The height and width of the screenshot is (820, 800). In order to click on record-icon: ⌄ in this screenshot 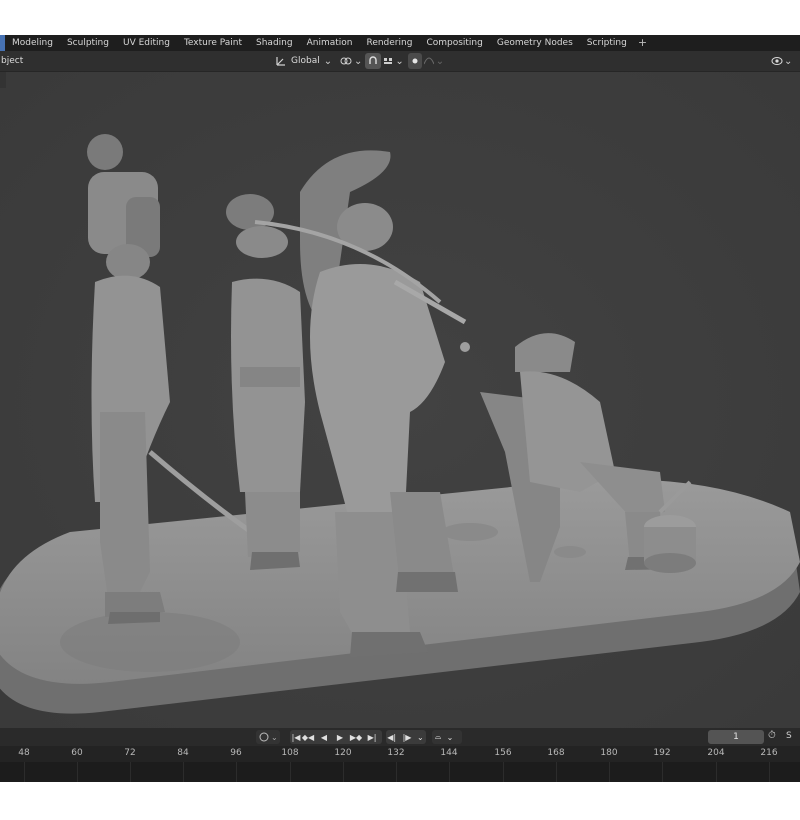, I will do `click(268, 737)`.